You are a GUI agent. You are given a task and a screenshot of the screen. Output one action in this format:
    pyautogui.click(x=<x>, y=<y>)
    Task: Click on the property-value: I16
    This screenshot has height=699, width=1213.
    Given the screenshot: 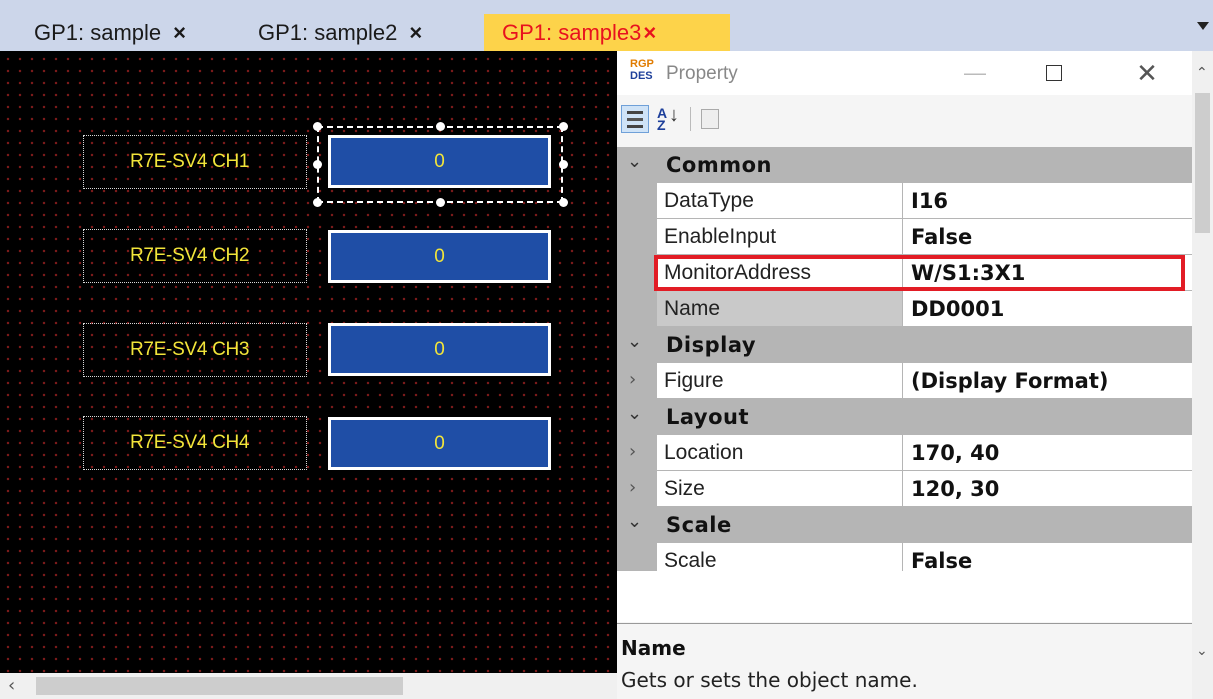 What is the action you would take?
    pyautogui.click(x=1047, y=201)
    